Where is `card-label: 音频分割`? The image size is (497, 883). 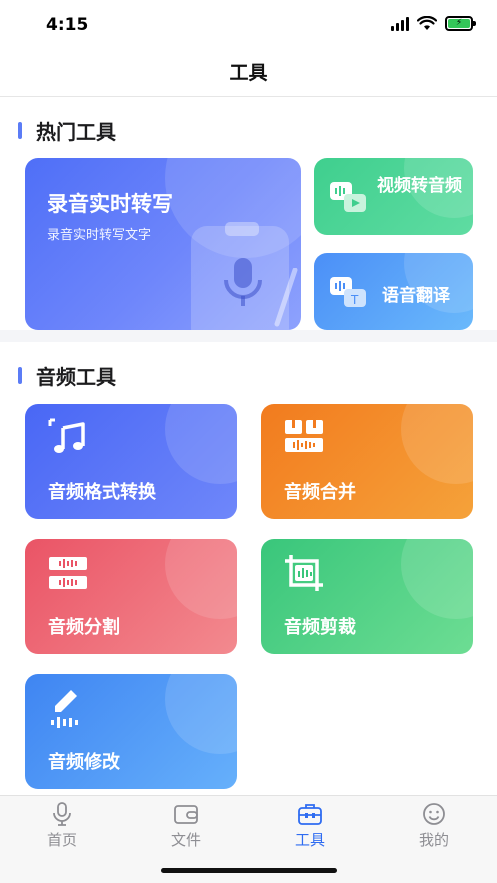 card-label: 音频分割 is located at coordinates (84, 627).